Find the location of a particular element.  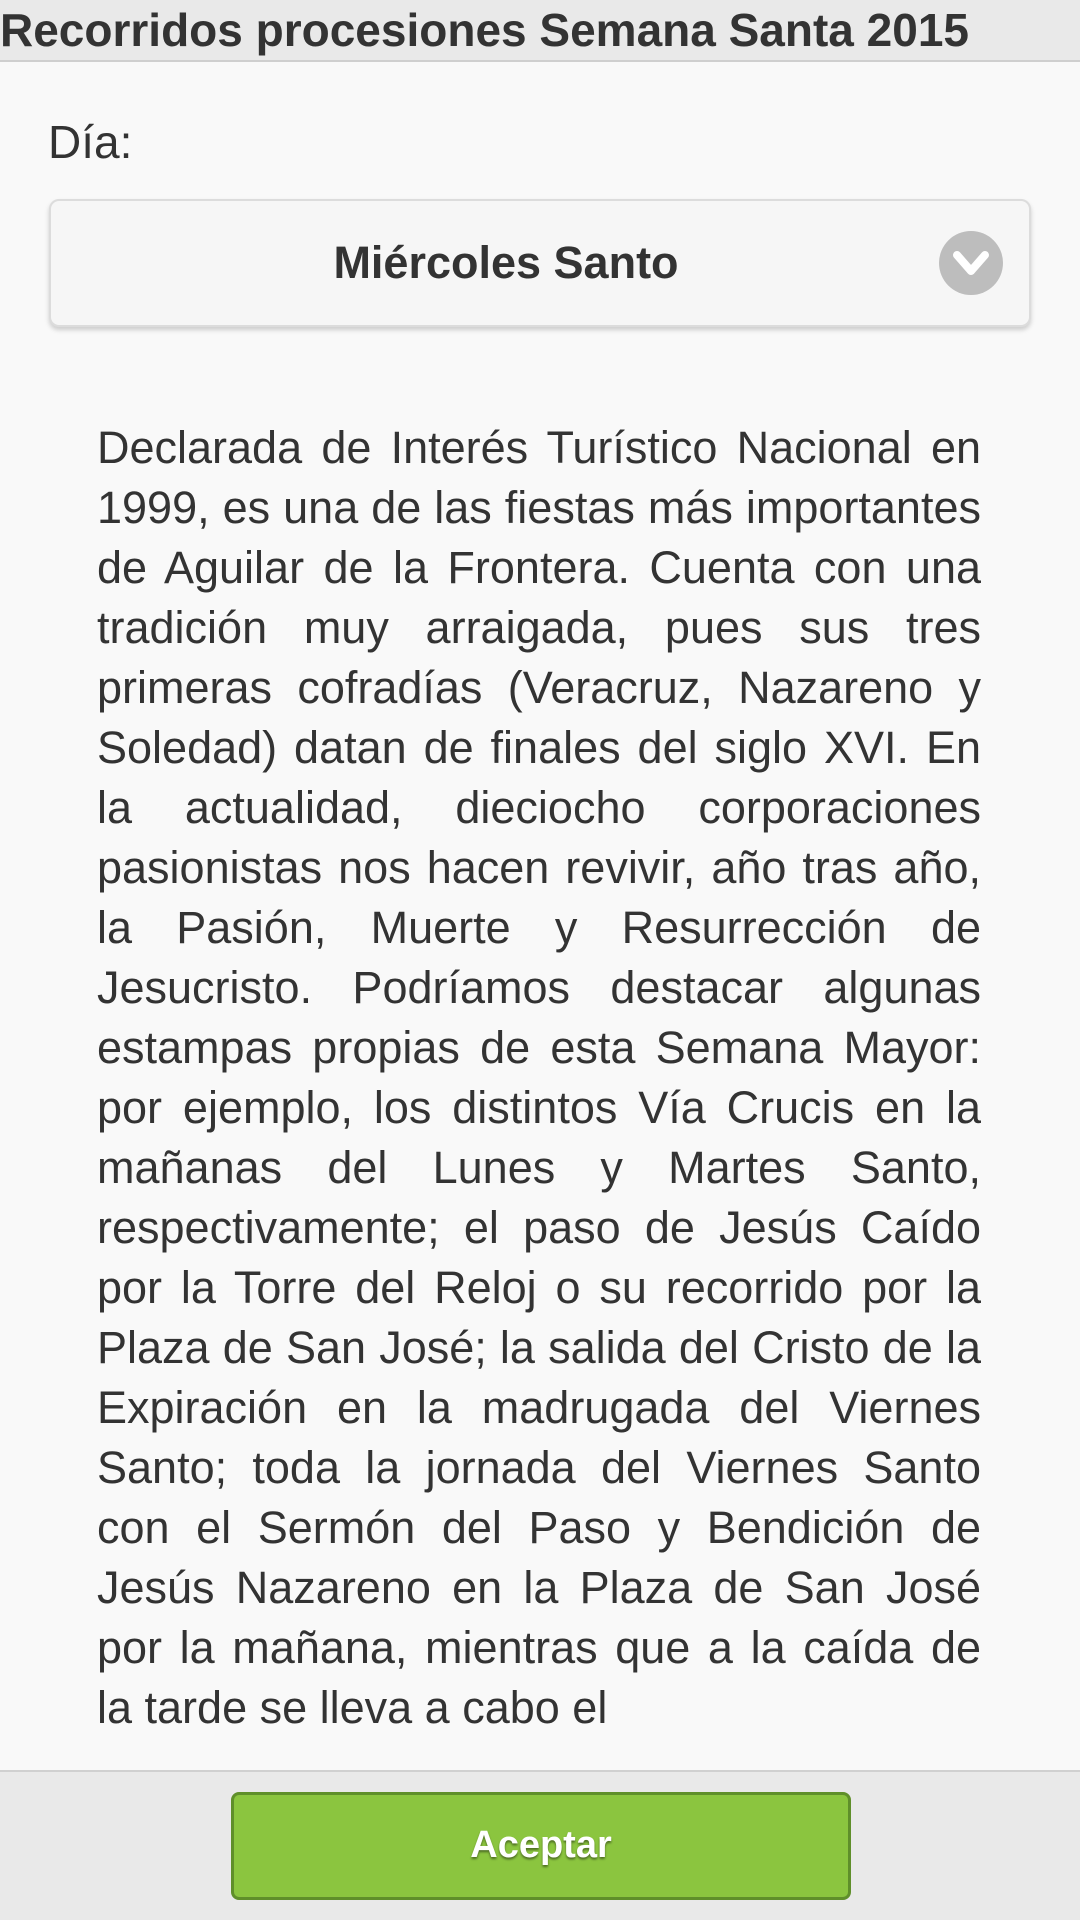

day-select: Miércoles Santo is located at coordinates (540, 263).